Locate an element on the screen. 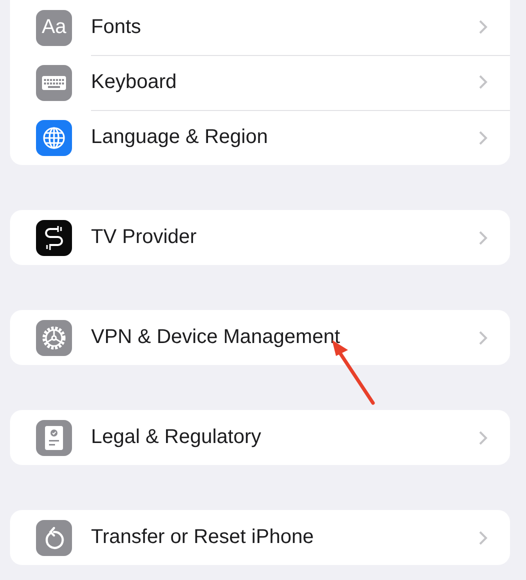 The image size is (526, 580). keyboard-icon is located at coordinates (54, 82).